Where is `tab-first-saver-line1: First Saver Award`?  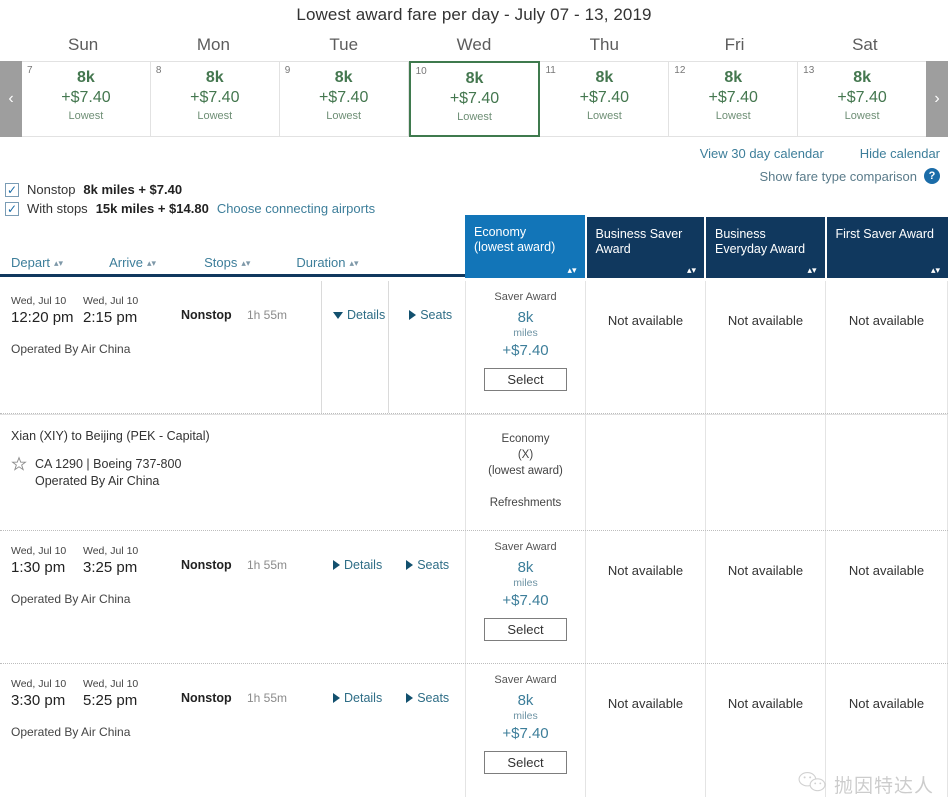 tab-first-saver-line1: First Saver Award is located at coordinates (884, 234).